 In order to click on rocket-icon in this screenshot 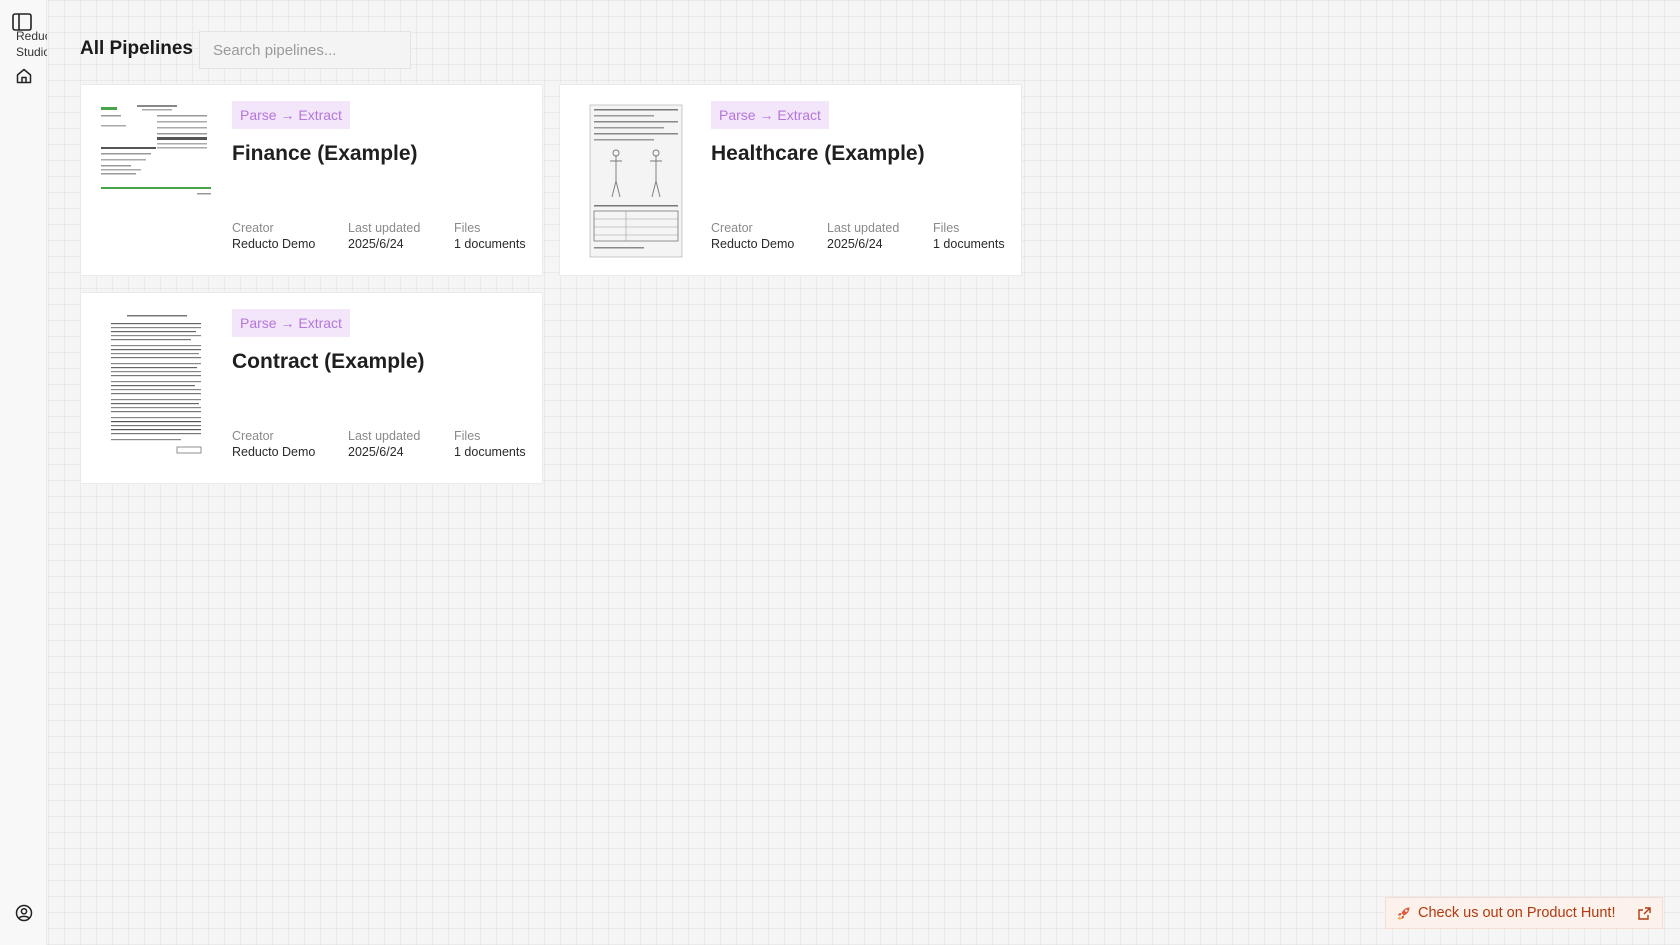, I will do `click(1403, 913)`.